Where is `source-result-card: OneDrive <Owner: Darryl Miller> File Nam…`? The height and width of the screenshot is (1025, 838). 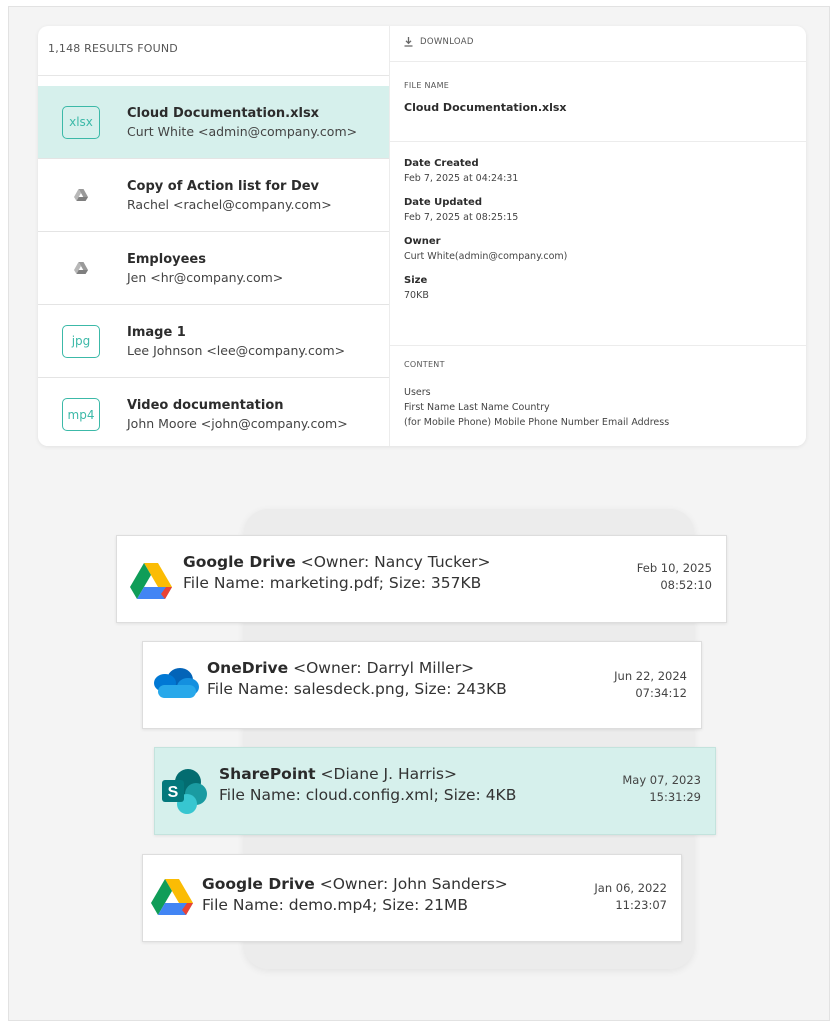
source-result-card: OneDrive <Owner: Darryl Miller> File Nam… is located at coordinates (422, 685).